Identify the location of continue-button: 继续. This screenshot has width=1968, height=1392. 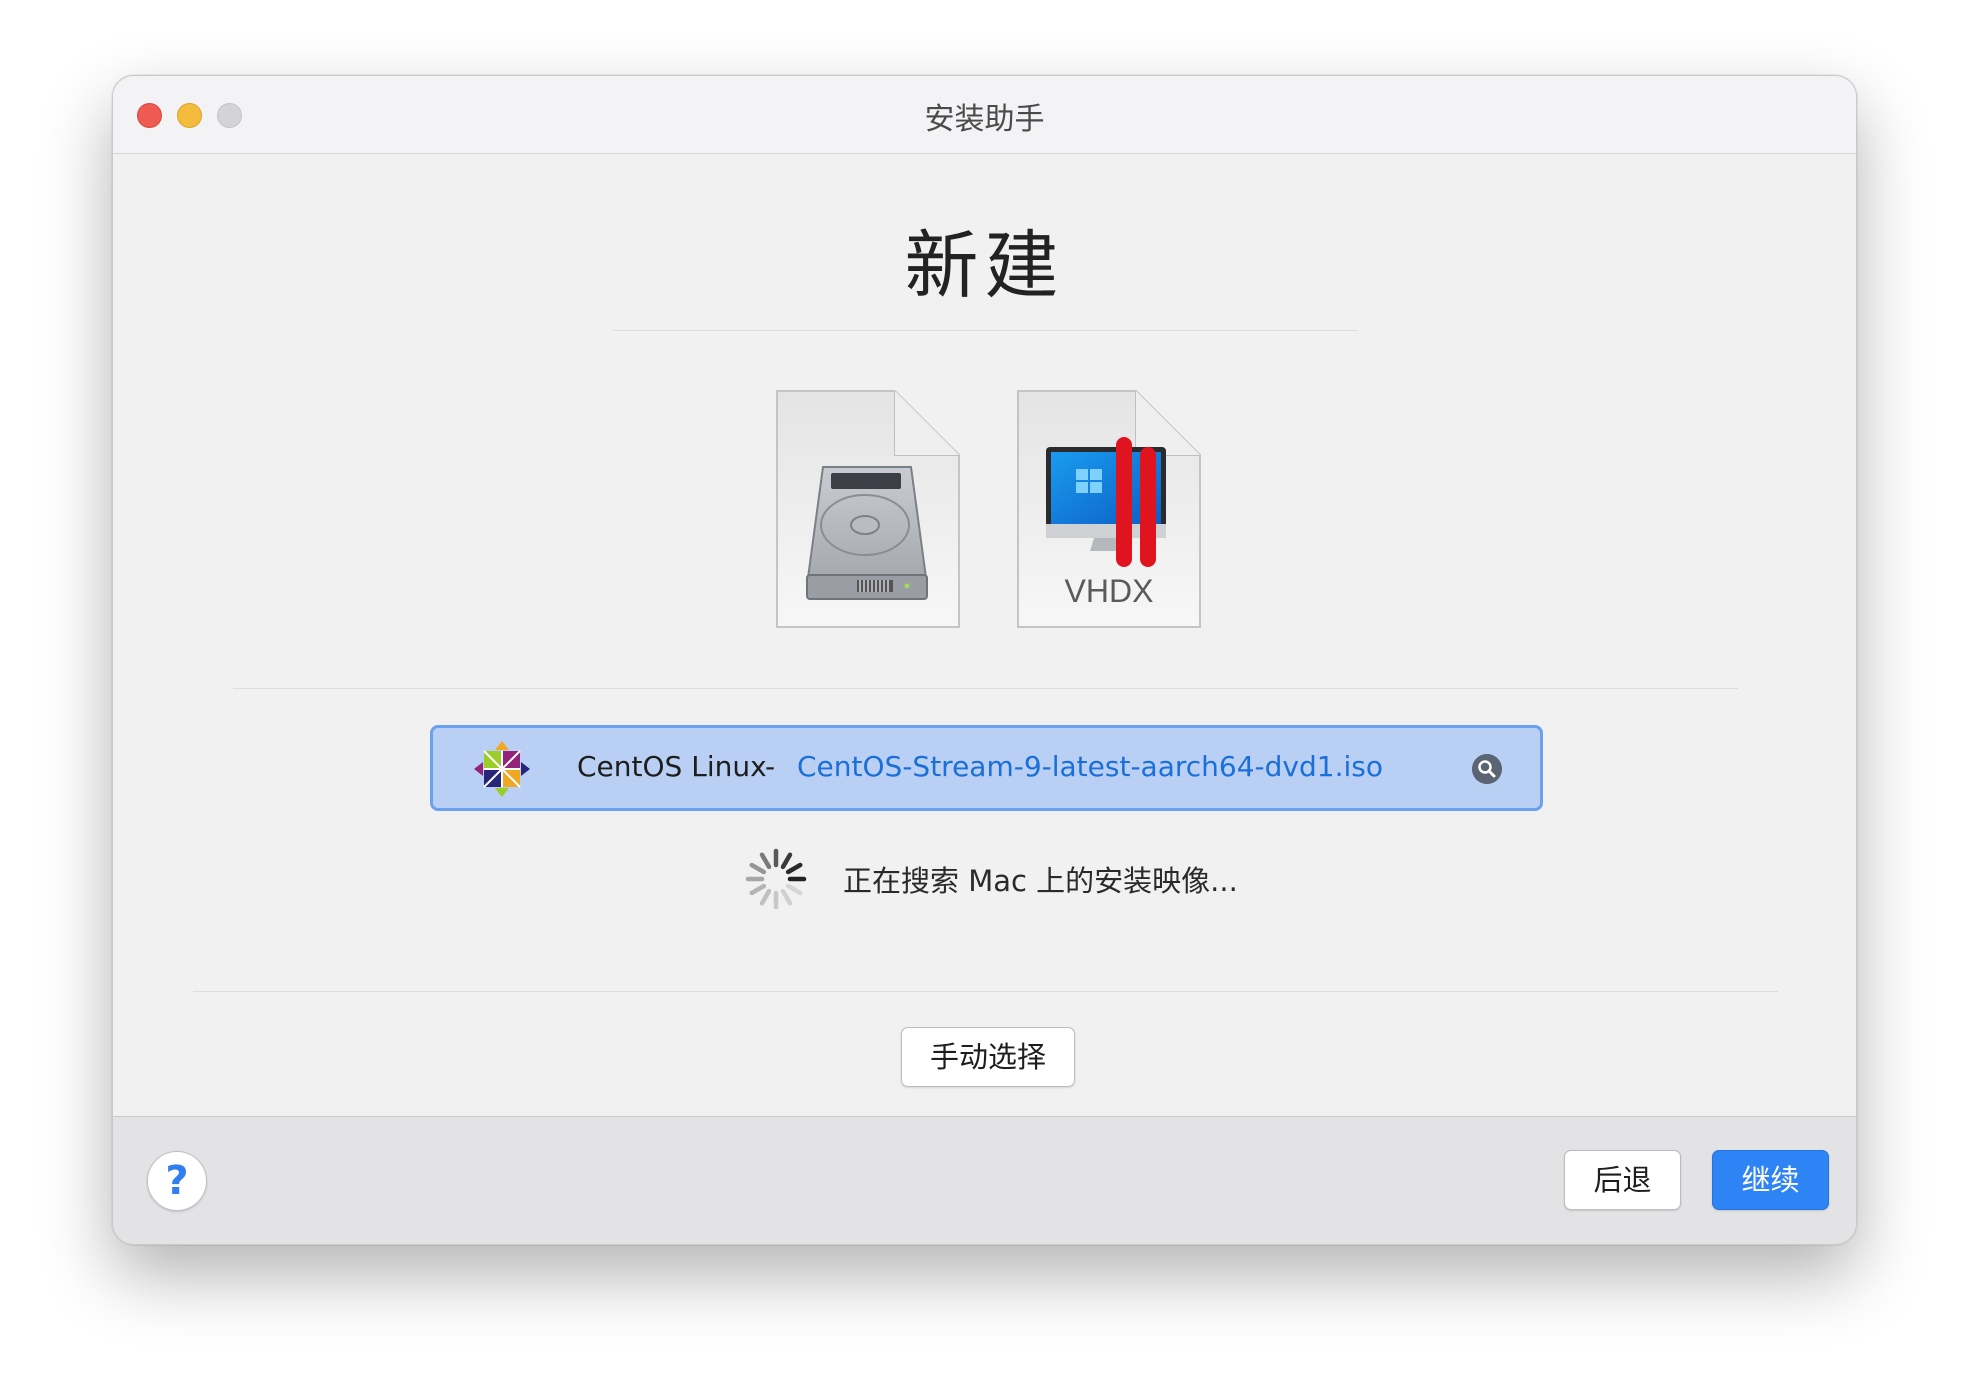
(1770, 1180).